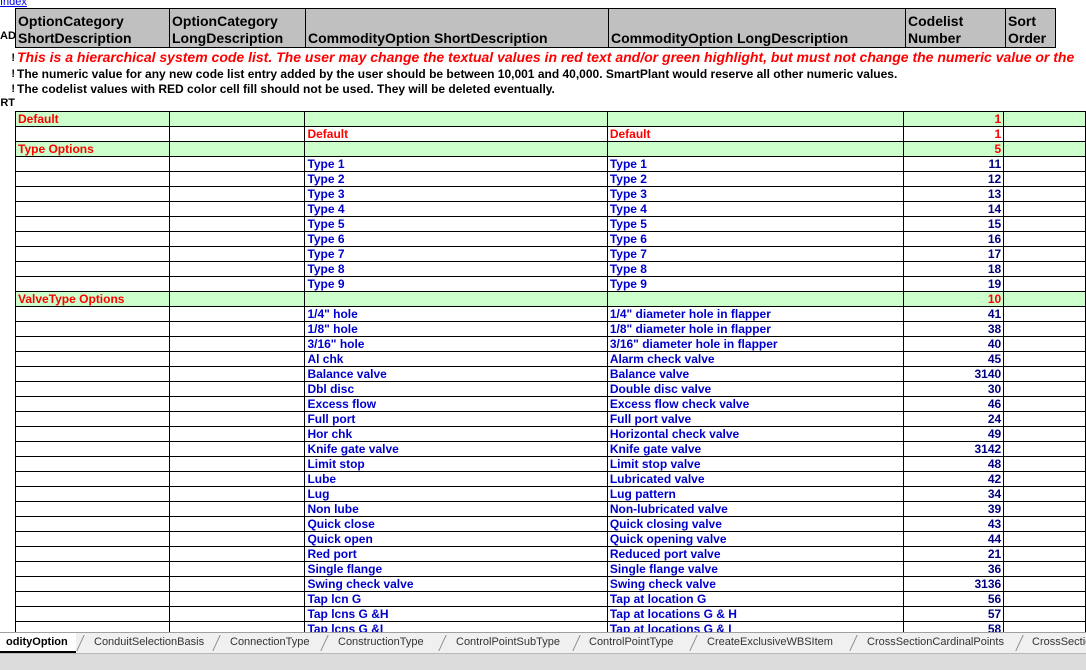 The width and height of the screenshot is (1086, 670). Describe the element at coordinates (456, 194) in the screenshot. I see `cell-option-short: Type 3` at that location.